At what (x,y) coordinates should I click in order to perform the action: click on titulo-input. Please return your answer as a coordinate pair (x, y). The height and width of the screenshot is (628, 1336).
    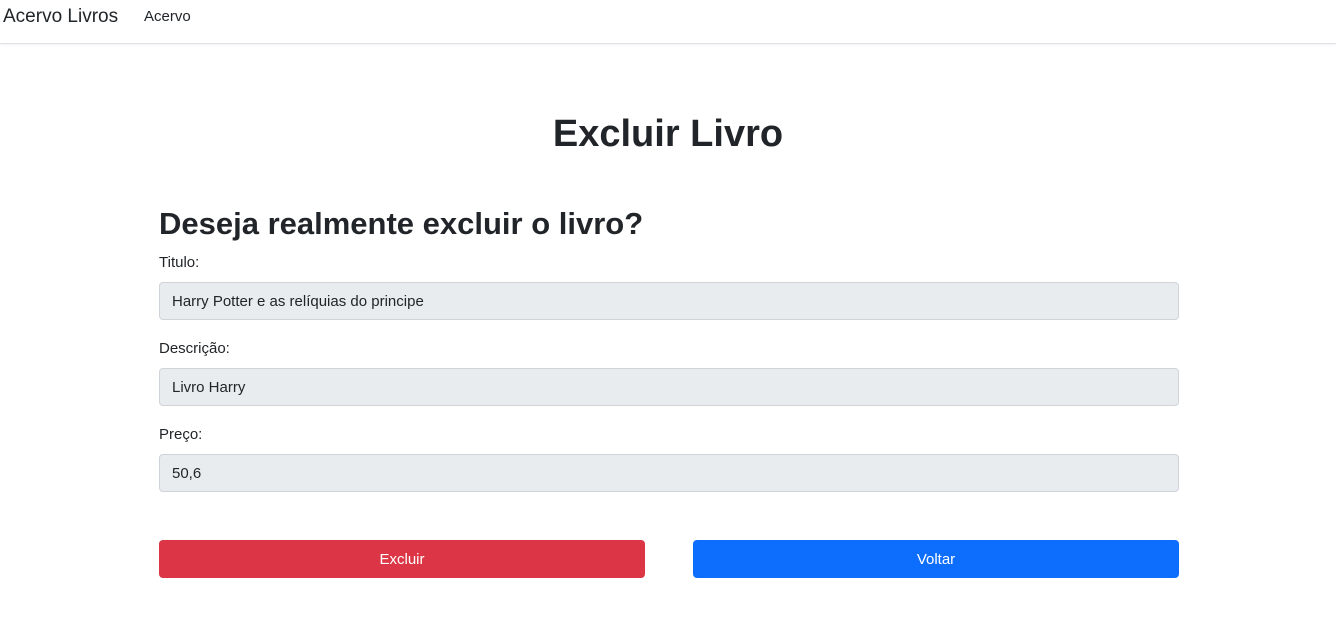
    Looking at the image, I should click on (669, 301).